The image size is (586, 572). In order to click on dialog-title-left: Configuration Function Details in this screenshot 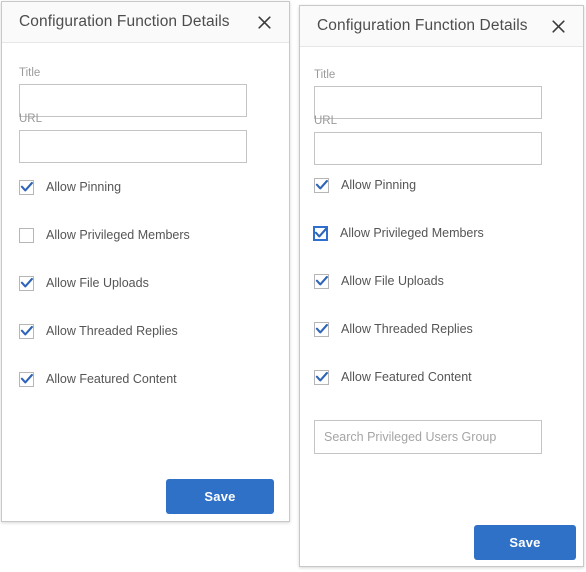, I will do `click(124, 21)`.